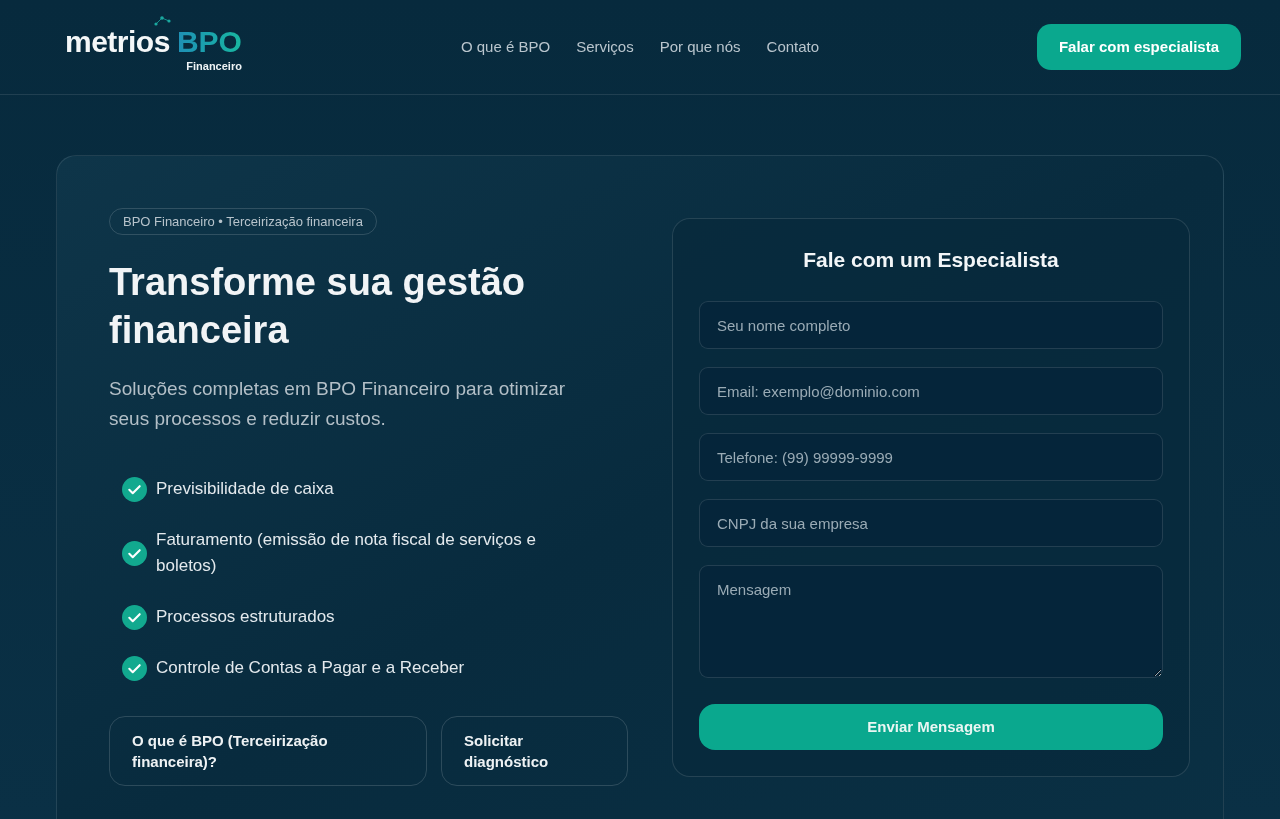 The height and width of the screenshot is (819, 1280). Describe the element at coordinates (931, 457) in the screenshot. I see `input-field: Telefone: (99) 99999-9999` at that location.